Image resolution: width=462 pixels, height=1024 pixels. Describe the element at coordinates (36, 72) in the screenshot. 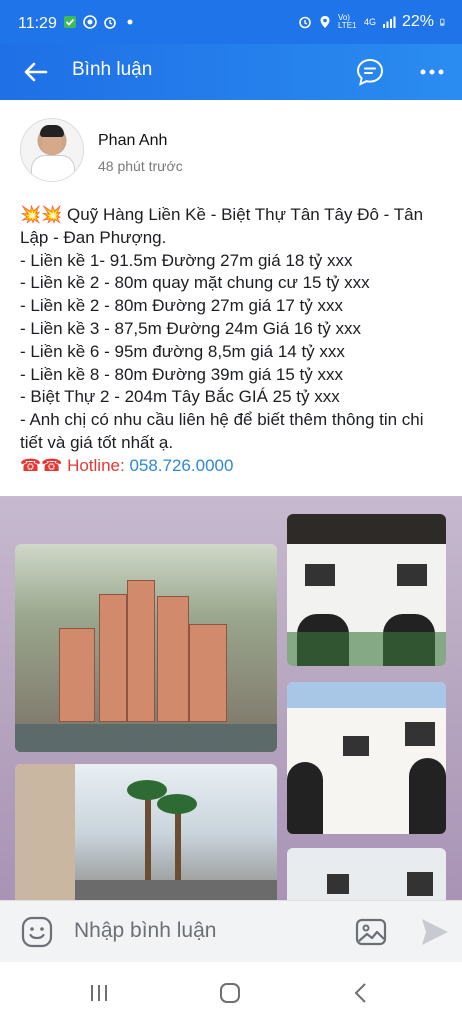

I see `back-arrow-icon` at that location.